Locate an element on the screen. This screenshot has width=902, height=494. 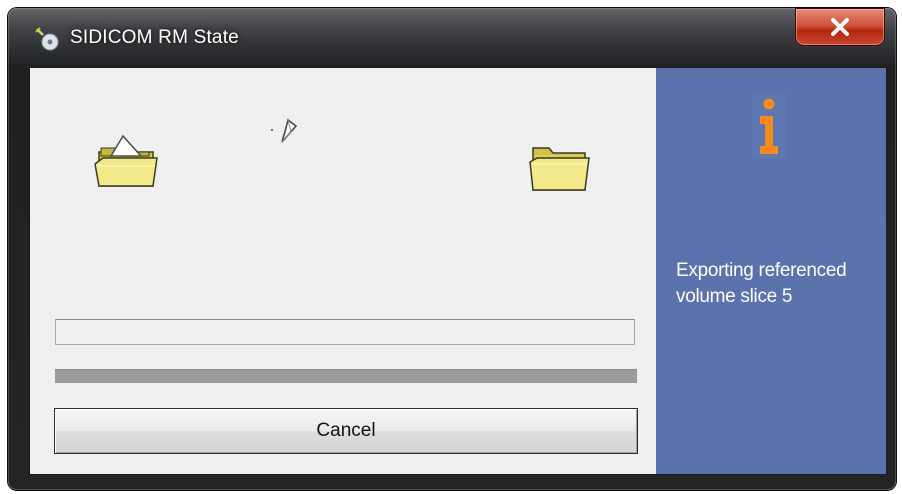
close-icon is located at coordinates (840, 27).